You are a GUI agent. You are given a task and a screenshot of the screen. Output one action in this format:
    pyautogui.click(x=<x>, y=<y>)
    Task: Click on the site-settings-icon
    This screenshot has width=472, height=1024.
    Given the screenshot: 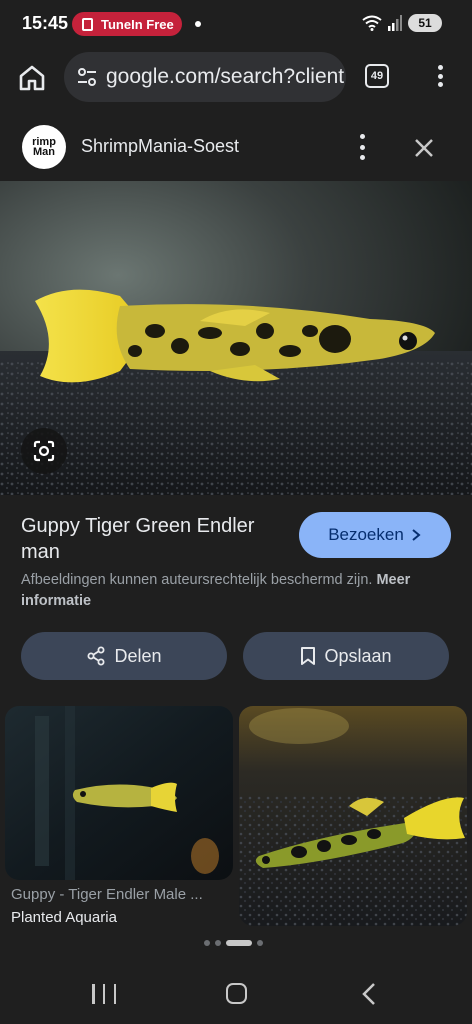 What is the action you would take?
    pyautogui.click(x=87, y=77)
    